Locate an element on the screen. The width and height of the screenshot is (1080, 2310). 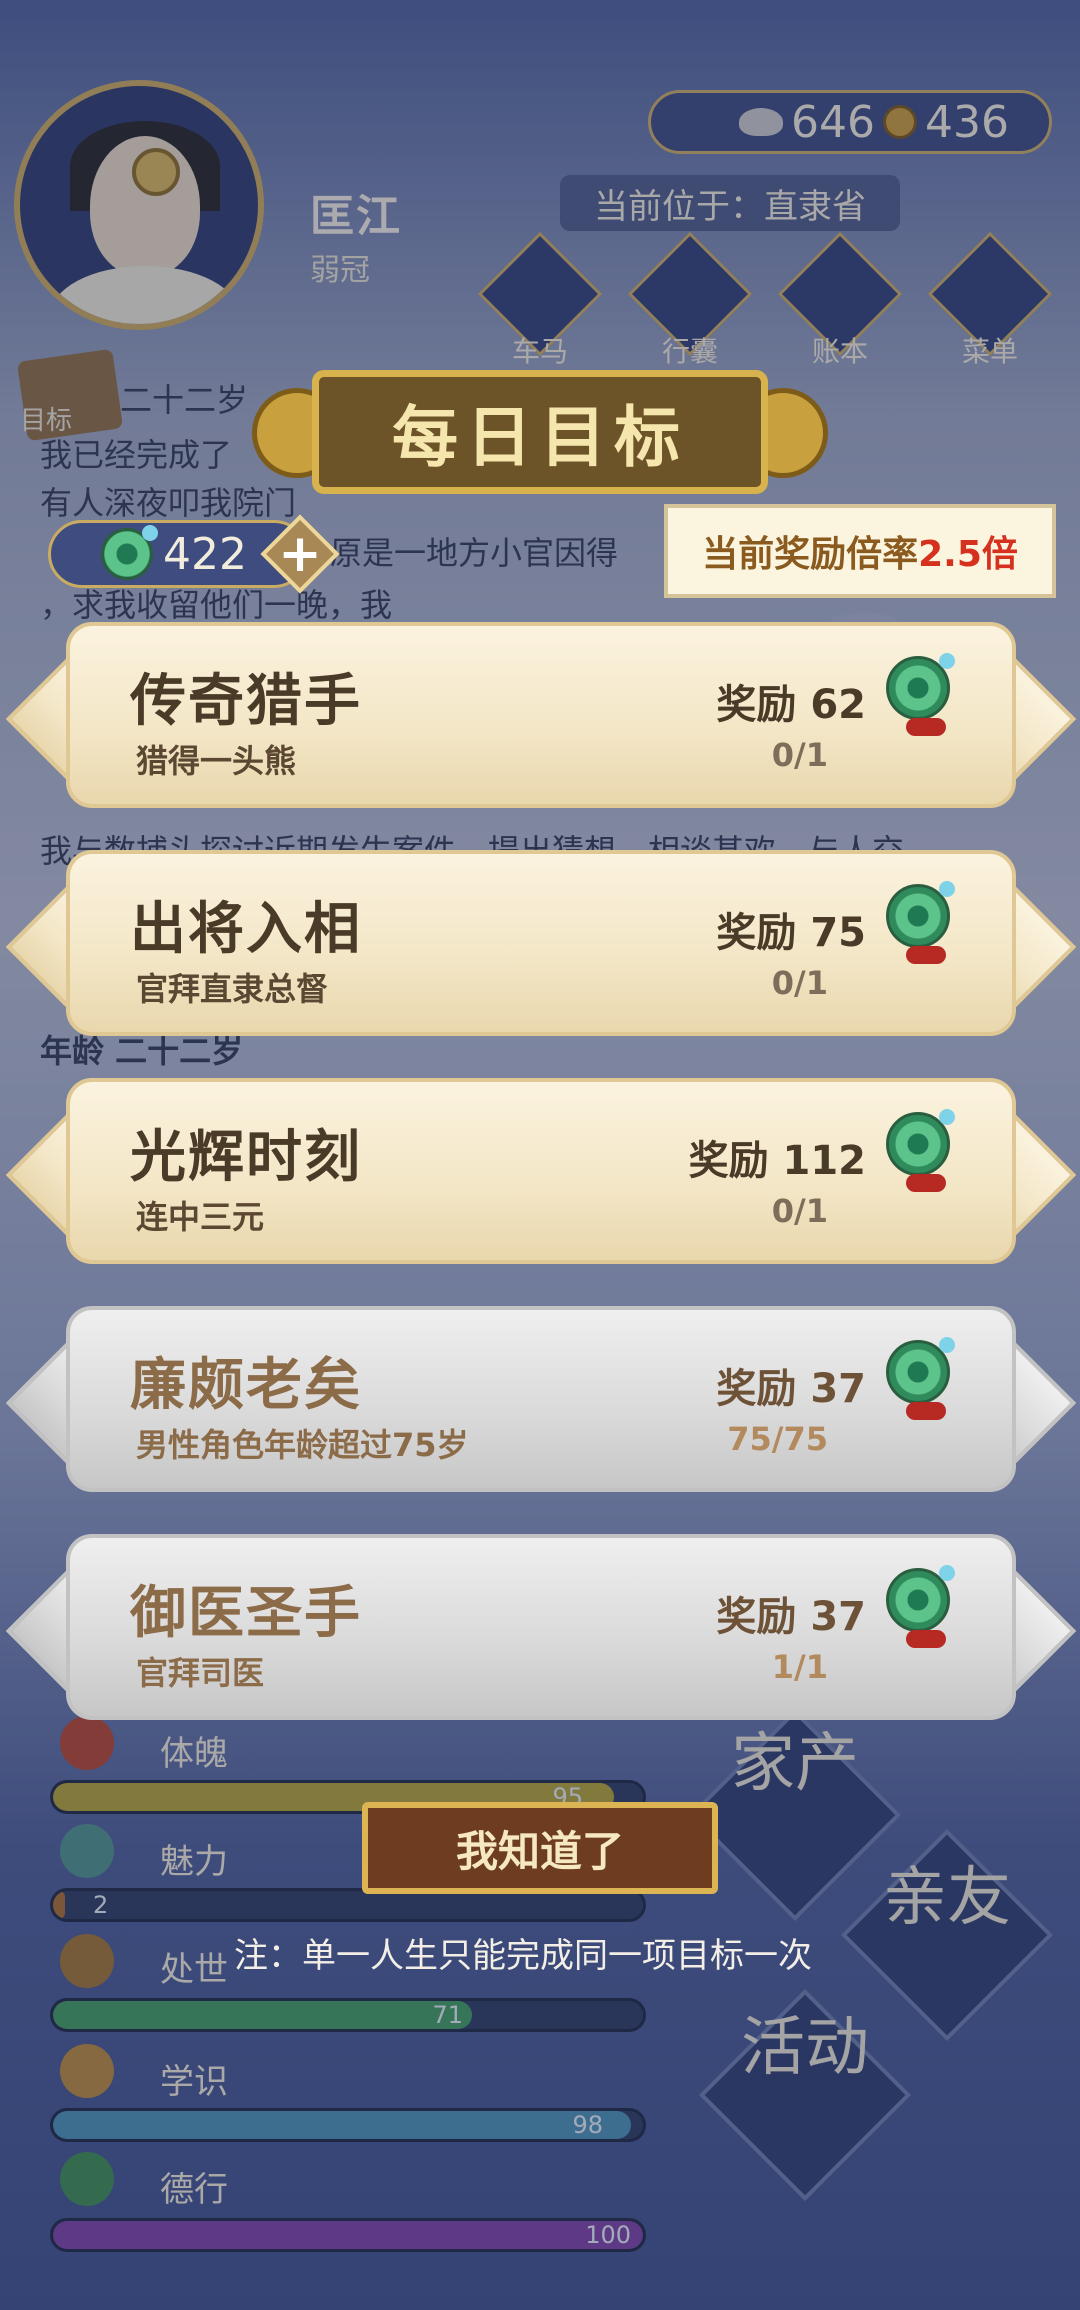
jade-balance-value: 422 is located at coordinates (205, 554).